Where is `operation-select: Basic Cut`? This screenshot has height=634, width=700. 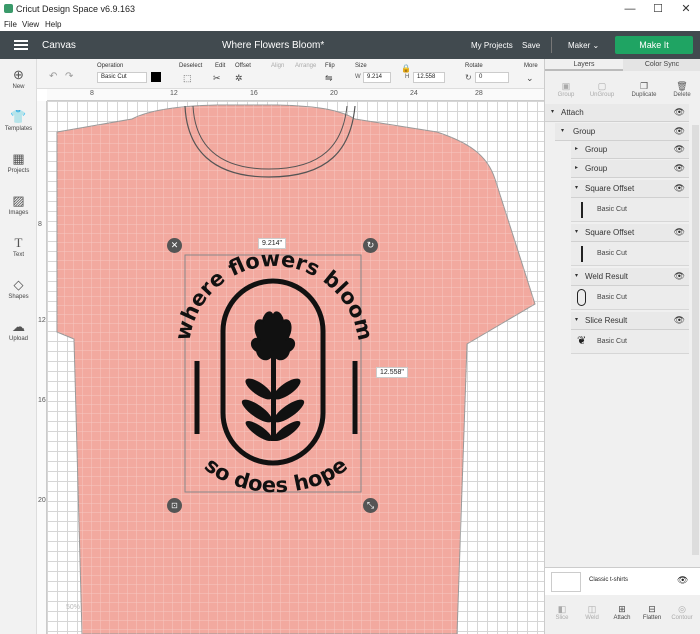 operation-select: Basic Cut is located at coordinates (122, 77).